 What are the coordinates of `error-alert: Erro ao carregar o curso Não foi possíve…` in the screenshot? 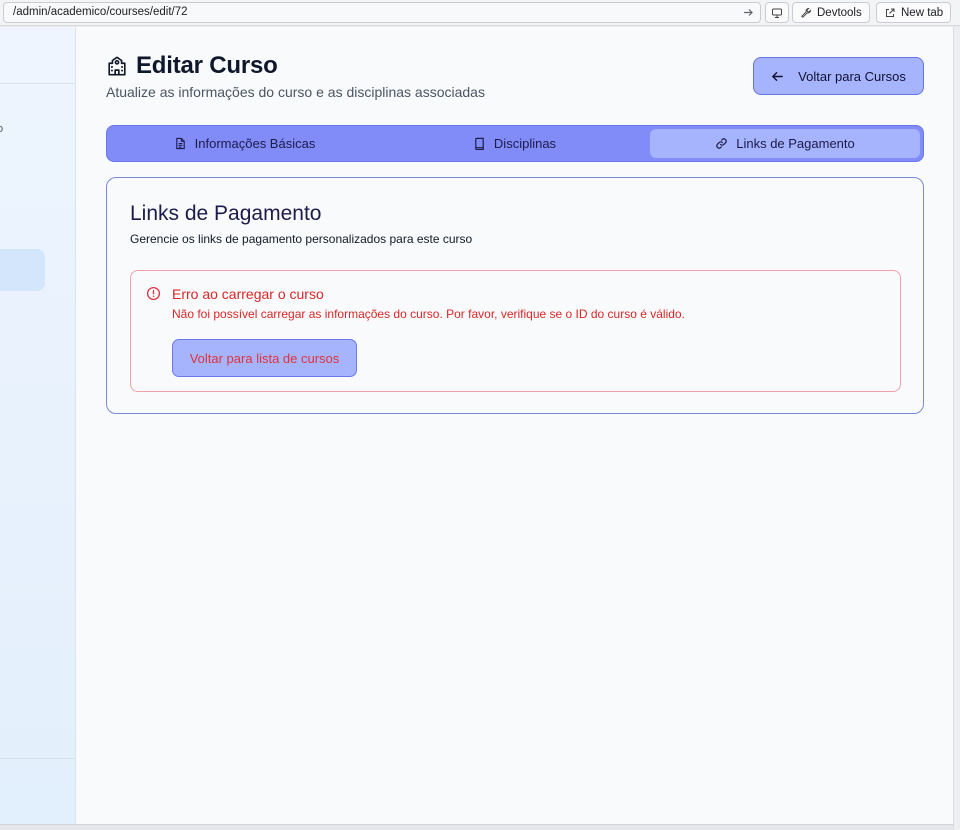 It's located at (515, 331).